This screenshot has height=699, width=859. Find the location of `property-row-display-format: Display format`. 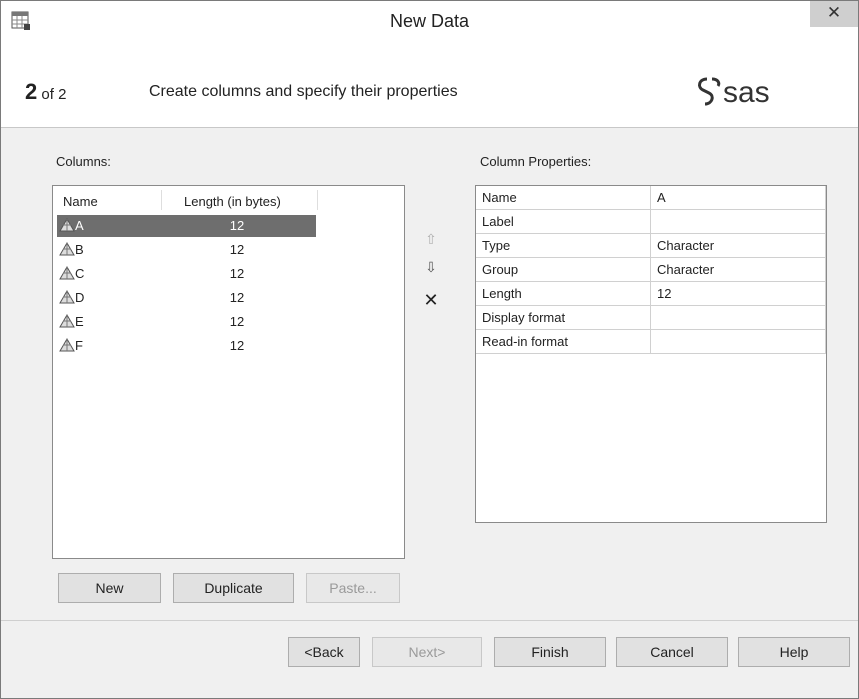

property-row-display-format: Display format is located at coordinates (651, 317).